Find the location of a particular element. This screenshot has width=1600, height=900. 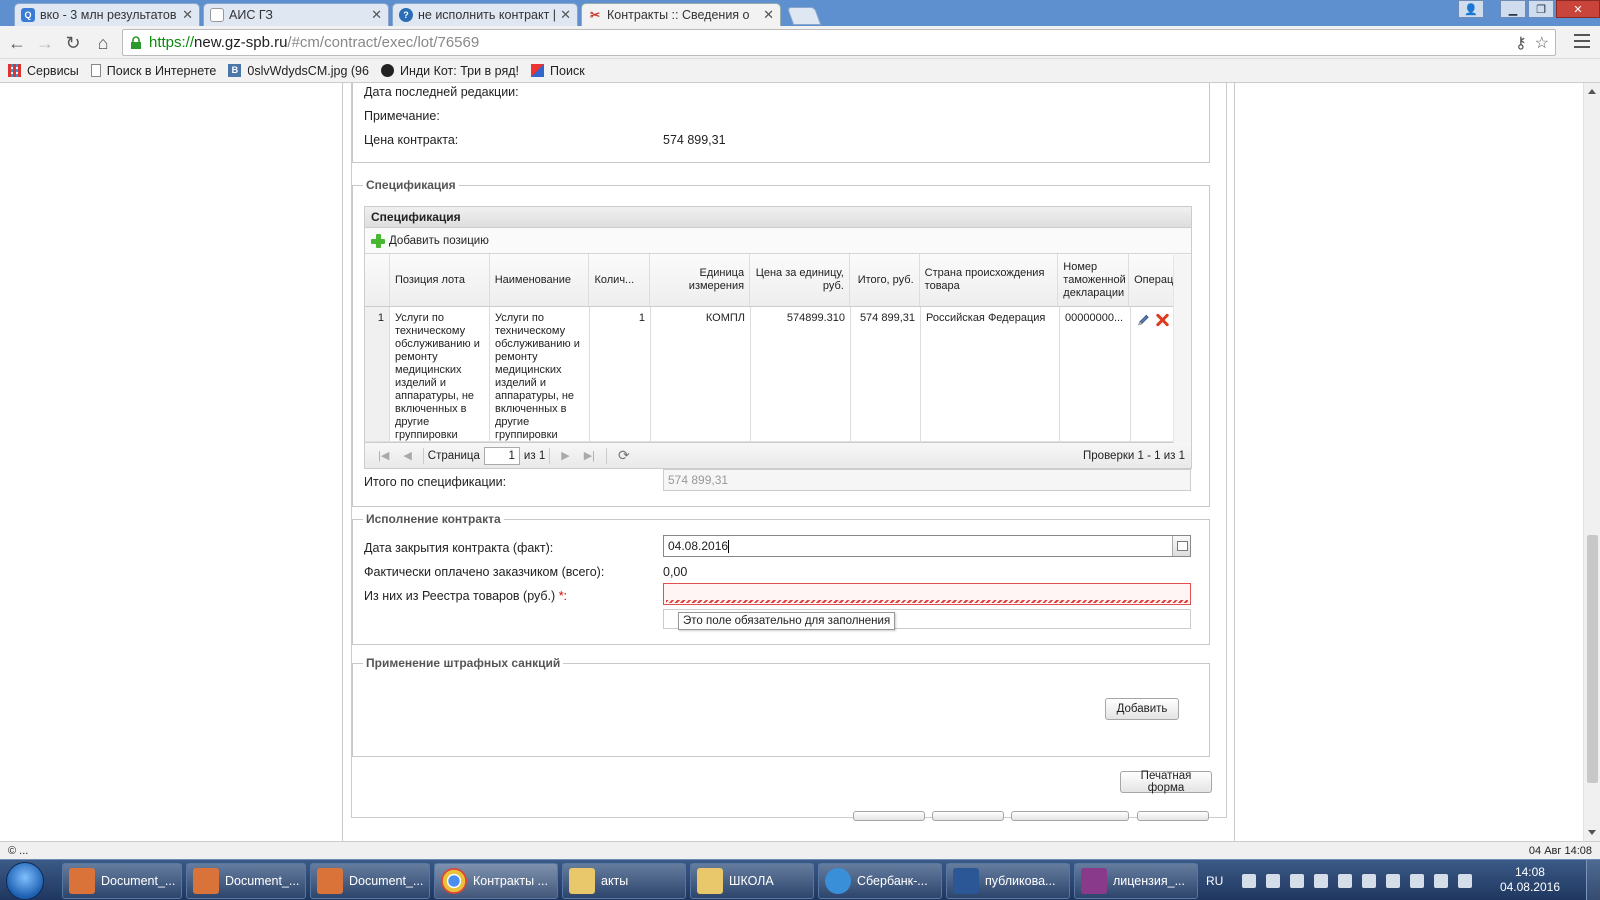

network-icon is located at coordinates (1249, 880).